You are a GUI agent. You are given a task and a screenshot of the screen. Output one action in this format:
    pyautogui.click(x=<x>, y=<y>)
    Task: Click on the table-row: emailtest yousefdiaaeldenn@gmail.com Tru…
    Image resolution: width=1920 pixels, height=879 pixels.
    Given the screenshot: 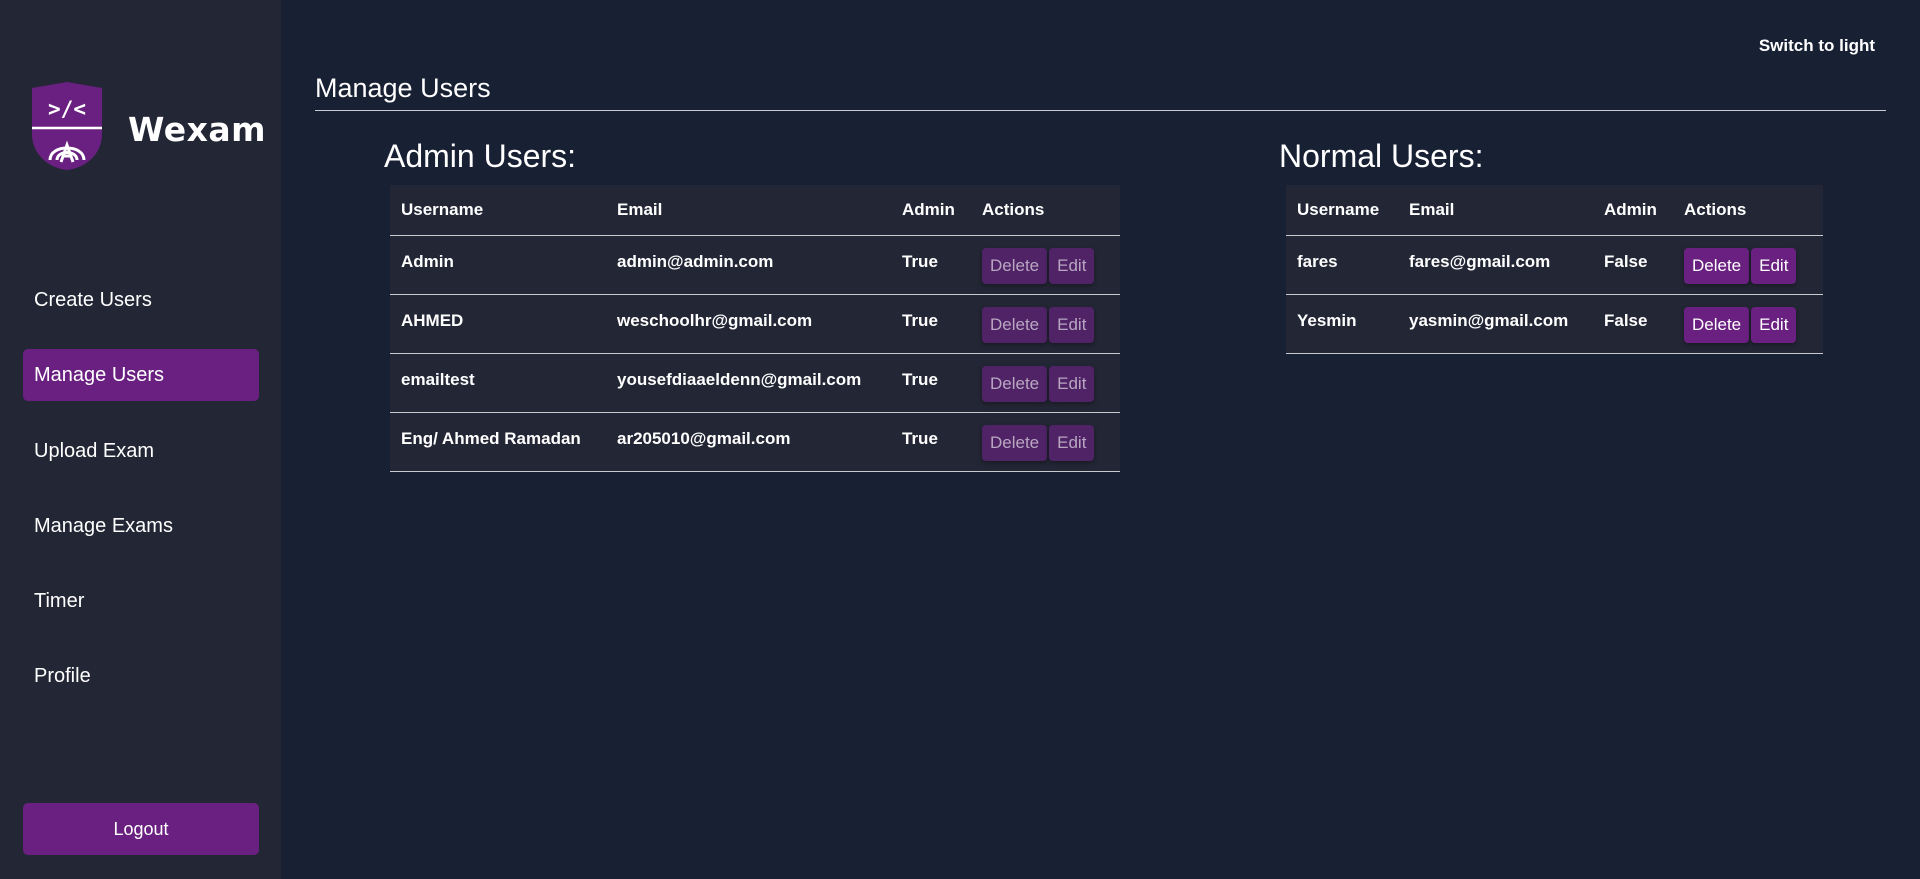 What is the action you would take?
    pyautogui.click(x=755, y=383)
    